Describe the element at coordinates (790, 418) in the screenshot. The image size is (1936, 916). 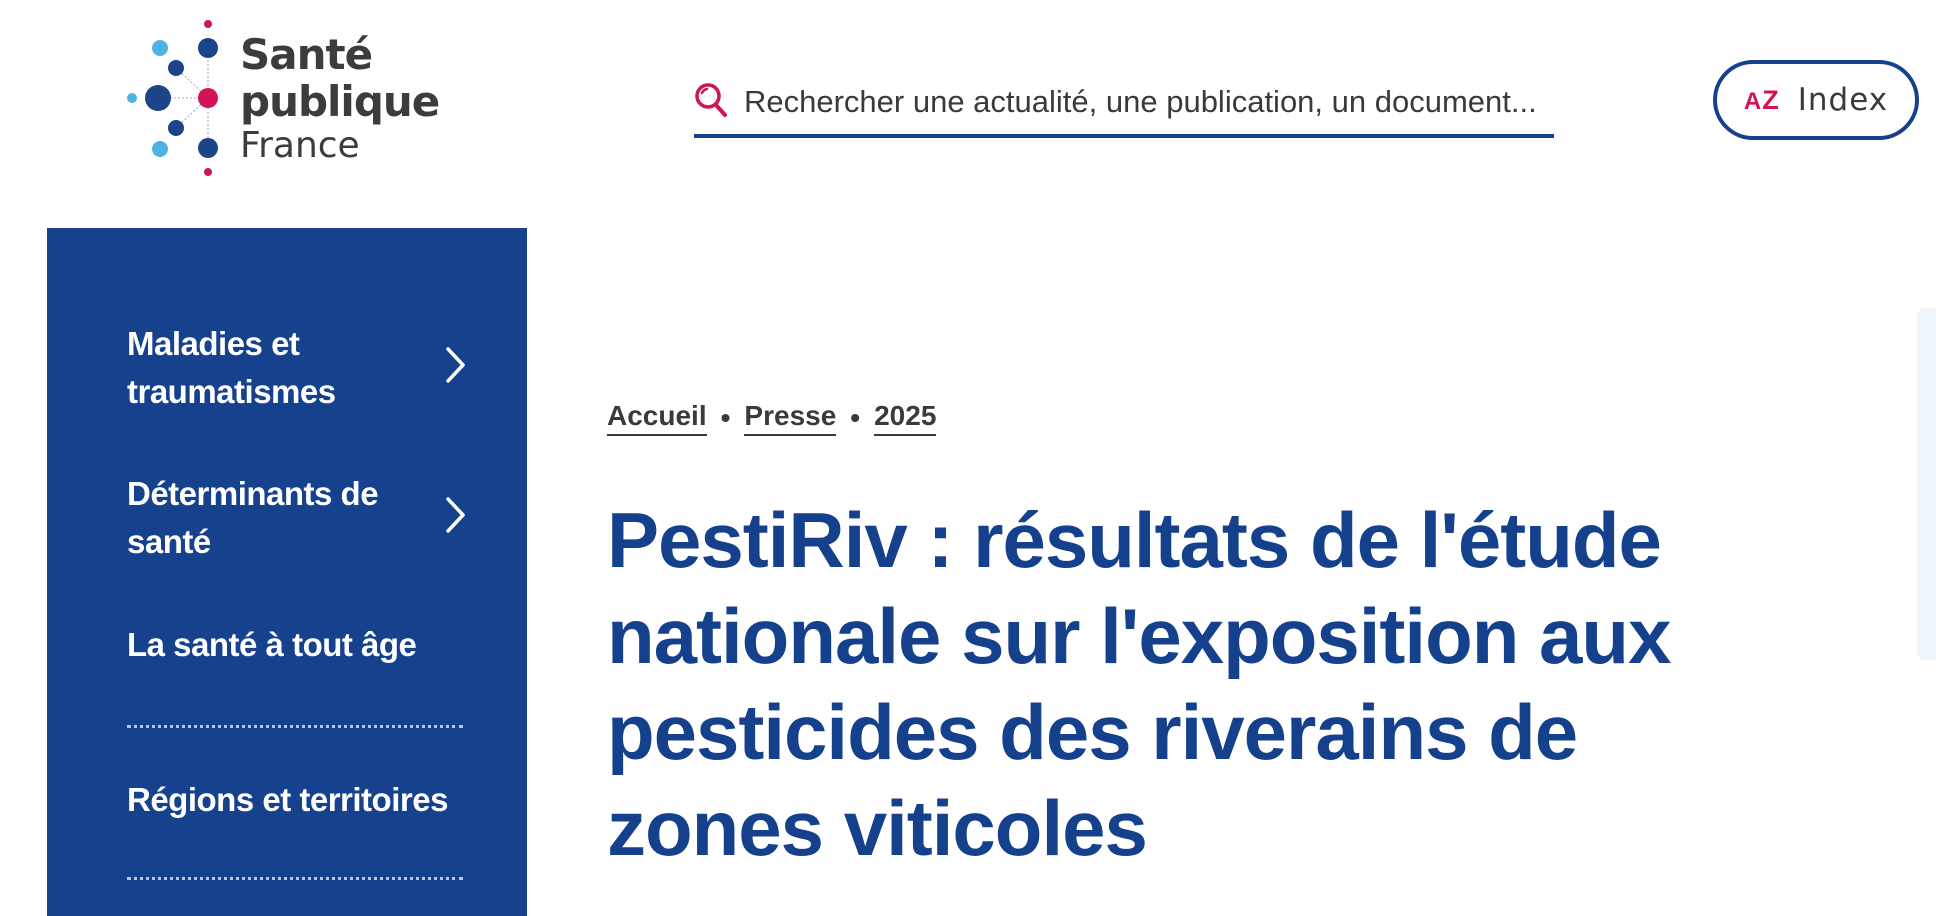
I see `breadcrumb-link-presse: Presse` at that location.